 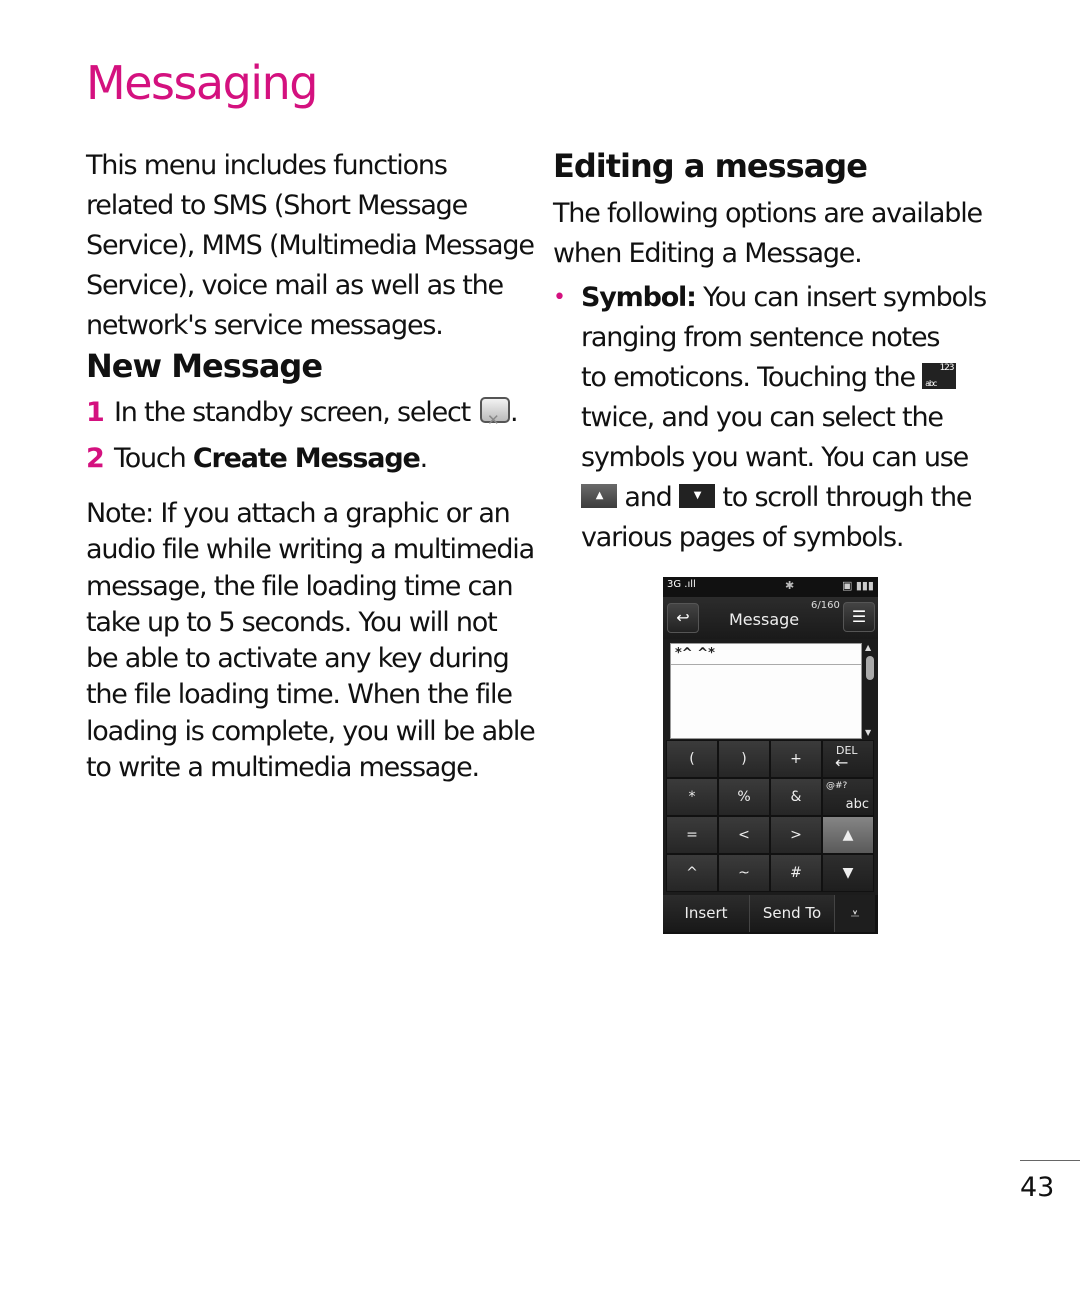 I want to click on step-item: 1 In the standby screen, select ., so click(x=311, y=416).